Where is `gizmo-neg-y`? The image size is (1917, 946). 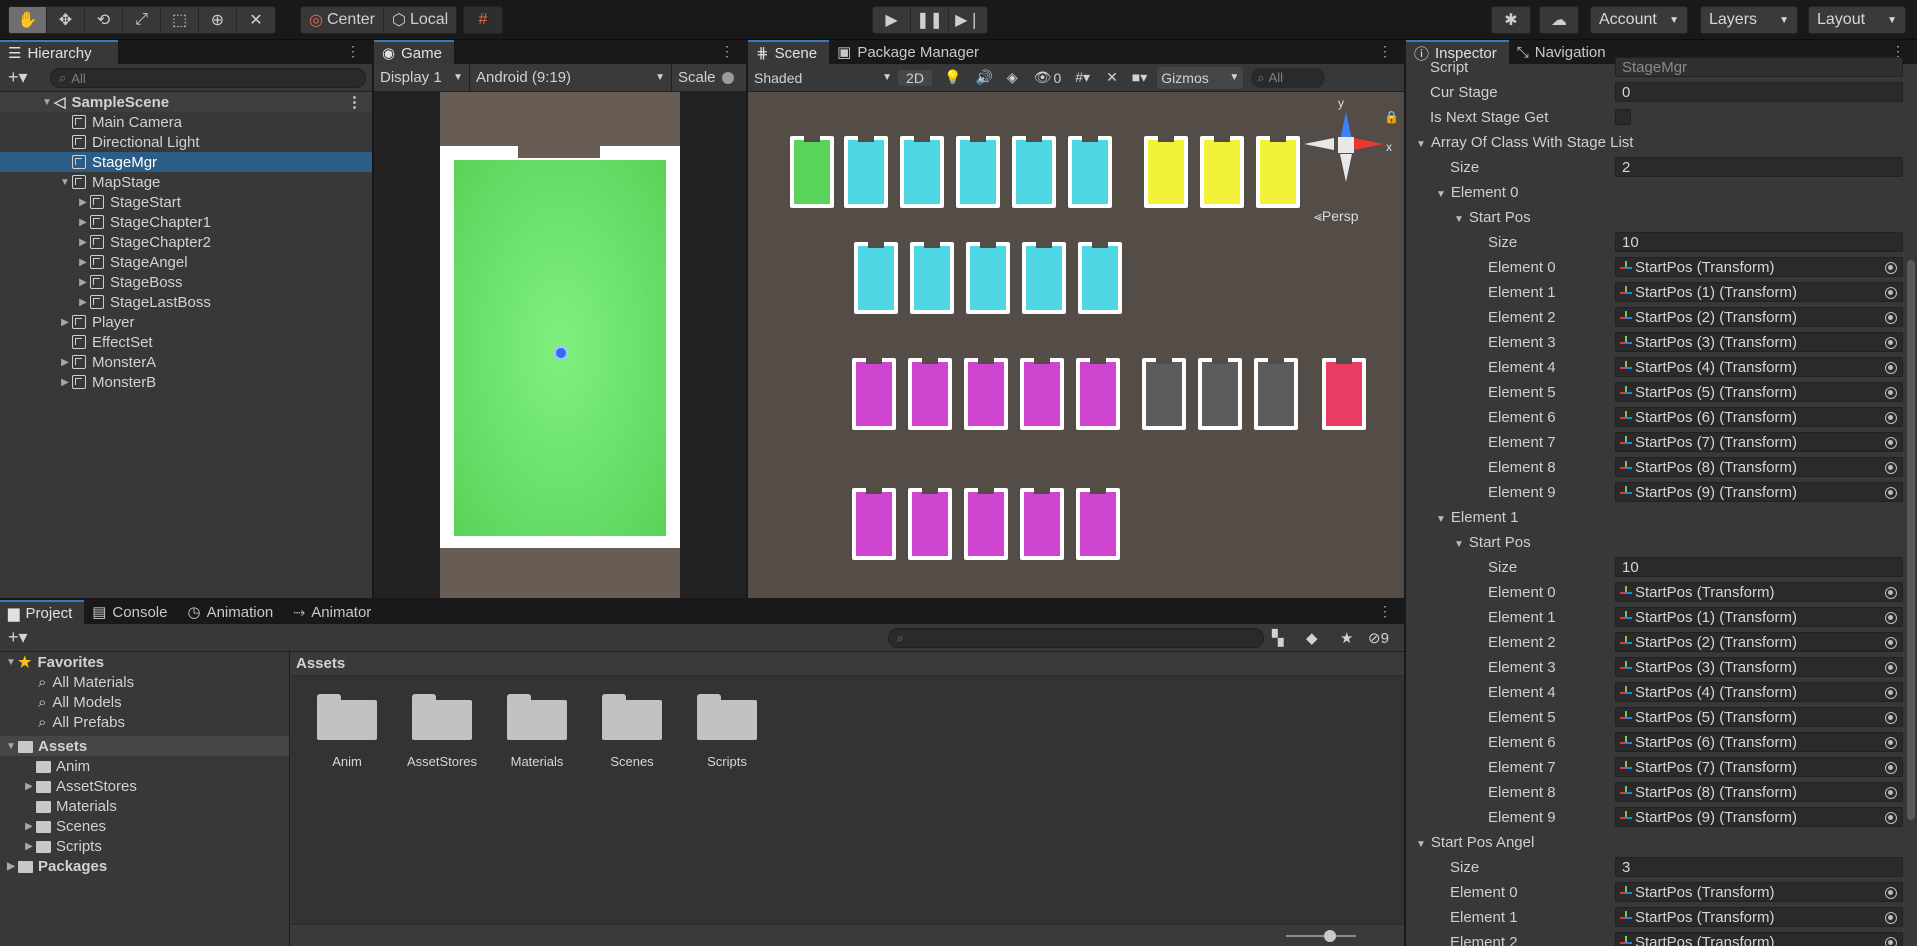
gizmo-neg-y is located at coordinates (1346, 168).